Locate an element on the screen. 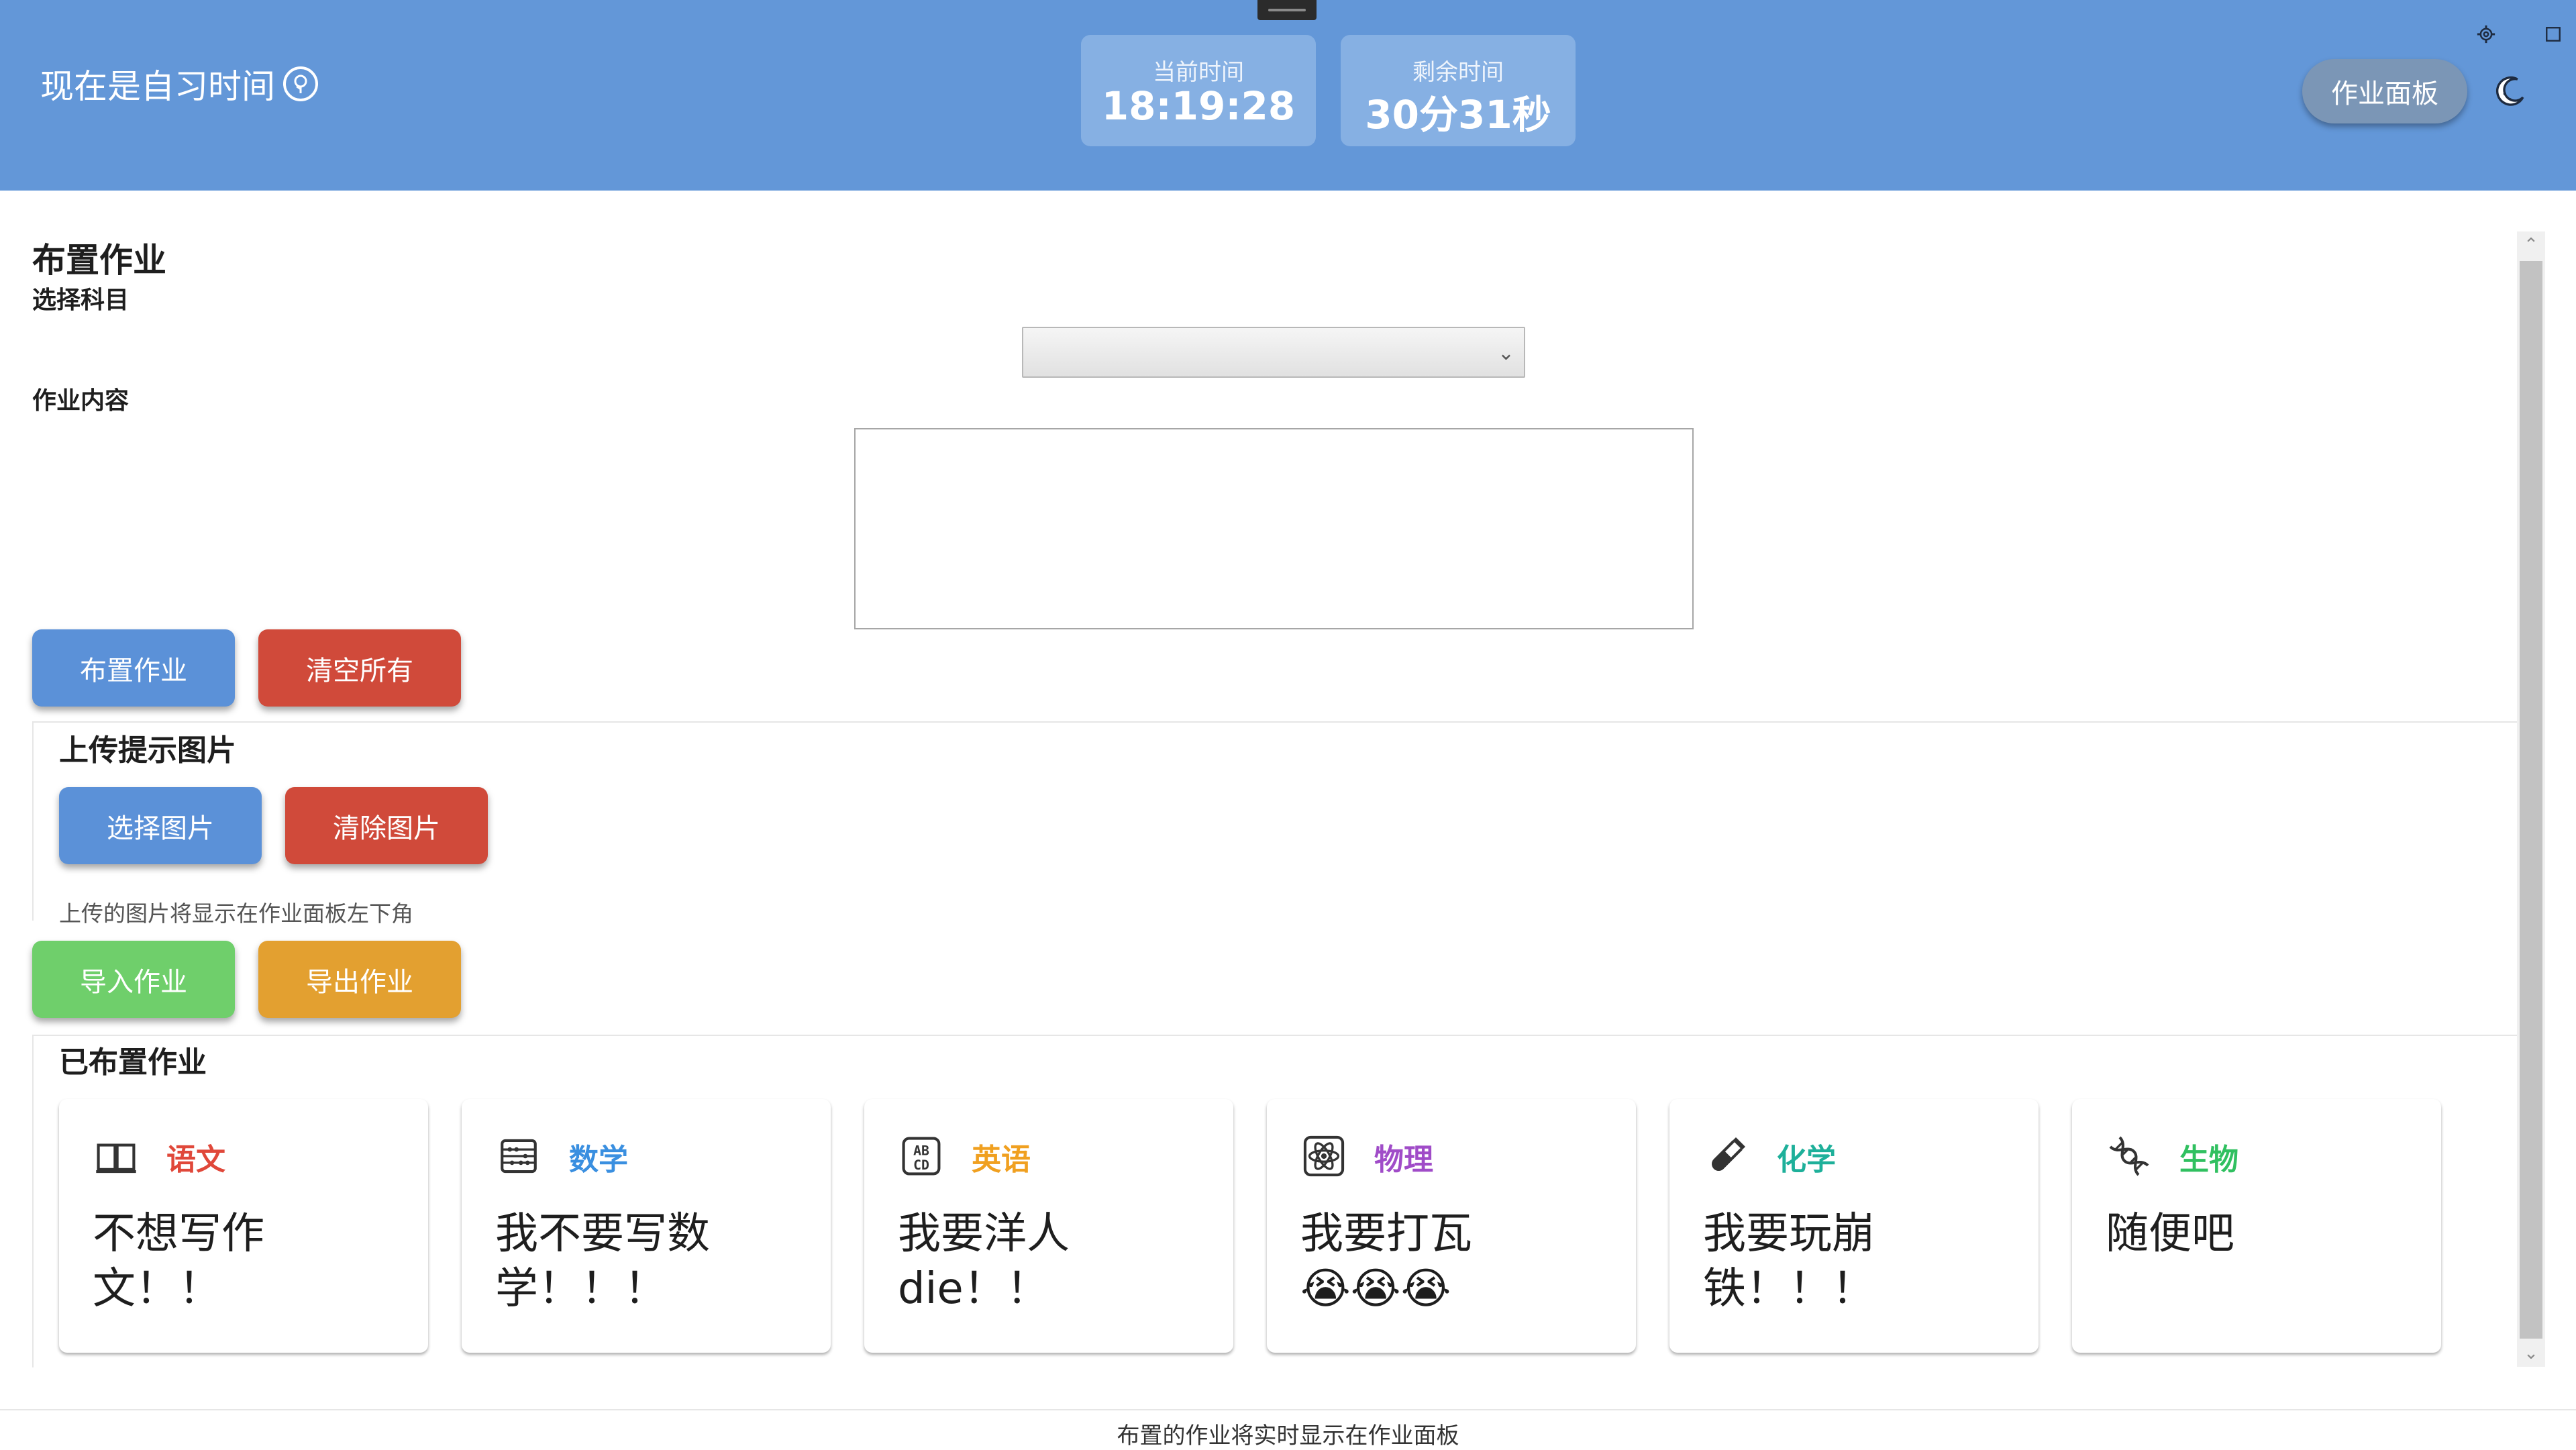 Image resolution: width=2576 pixels, height=1450 pixels. book-icon is located at coordinates (116, 1158).